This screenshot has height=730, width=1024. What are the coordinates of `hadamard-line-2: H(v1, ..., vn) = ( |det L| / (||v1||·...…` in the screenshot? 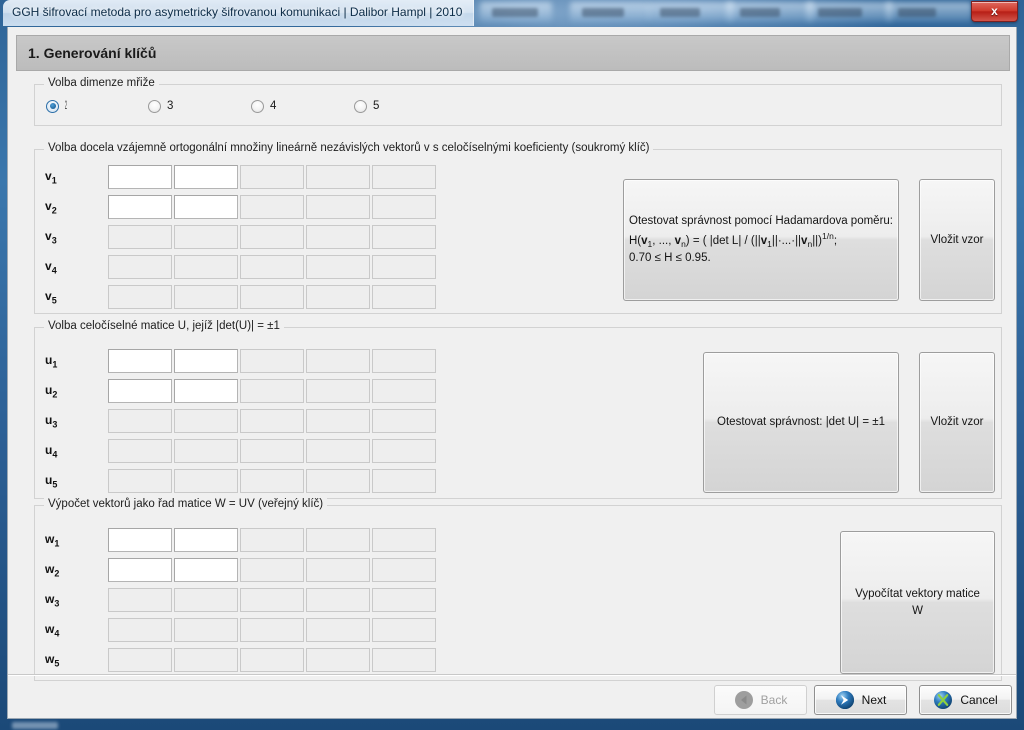 It's located at (733, 239).